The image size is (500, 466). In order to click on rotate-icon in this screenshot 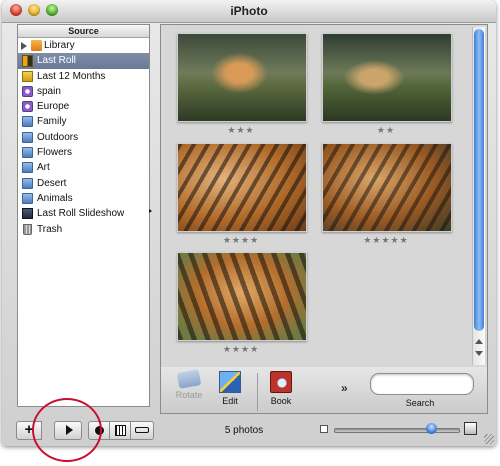, I will do `click(189, 379)`.